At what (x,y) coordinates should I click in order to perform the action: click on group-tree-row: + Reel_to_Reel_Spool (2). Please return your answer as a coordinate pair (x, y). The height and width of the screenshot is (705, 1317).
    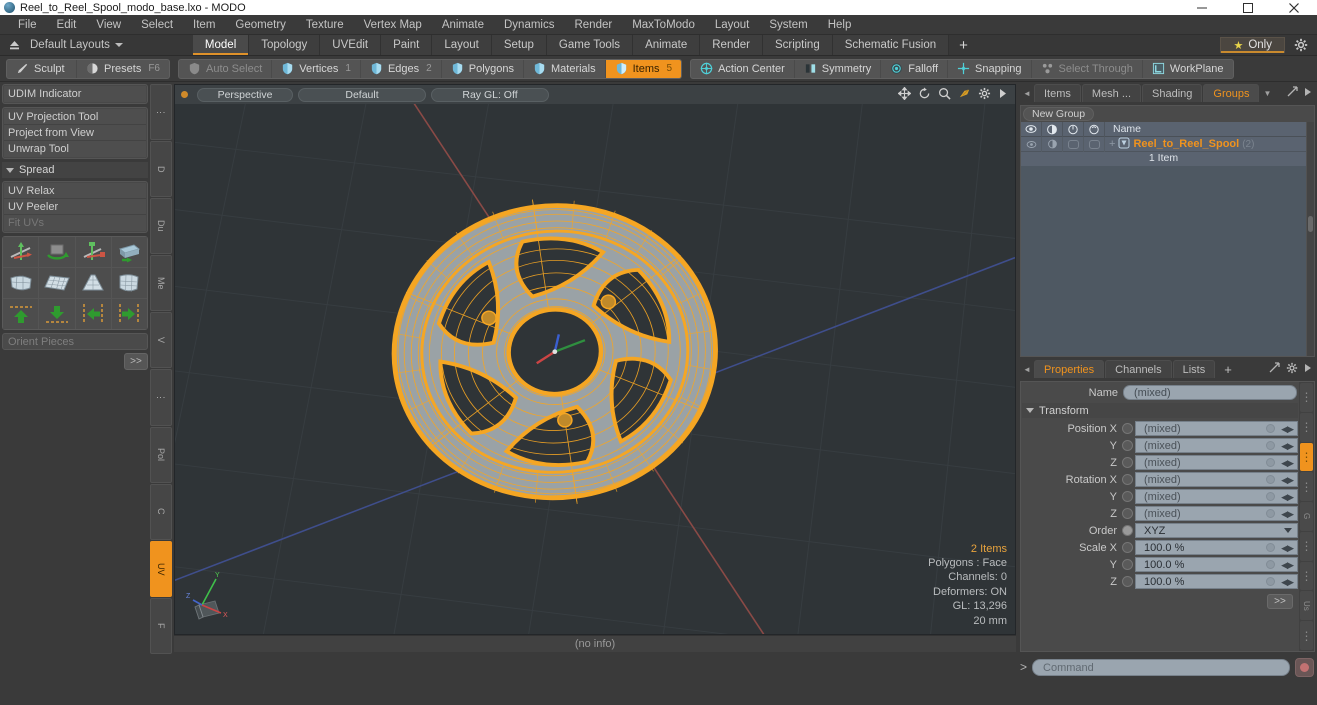
    Looking at the image, I should click on (1163, 144).